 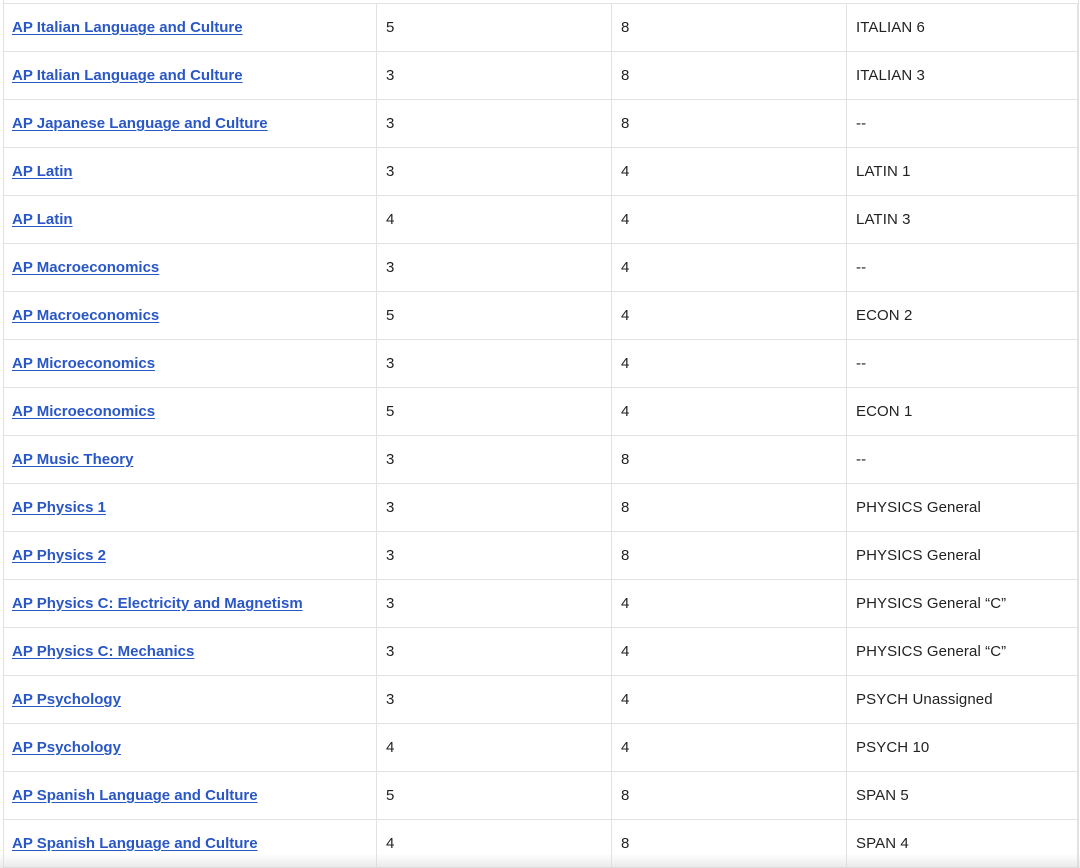 I want to click on exam-cell: AP Macroeconomics, so click(x=190, y=267).